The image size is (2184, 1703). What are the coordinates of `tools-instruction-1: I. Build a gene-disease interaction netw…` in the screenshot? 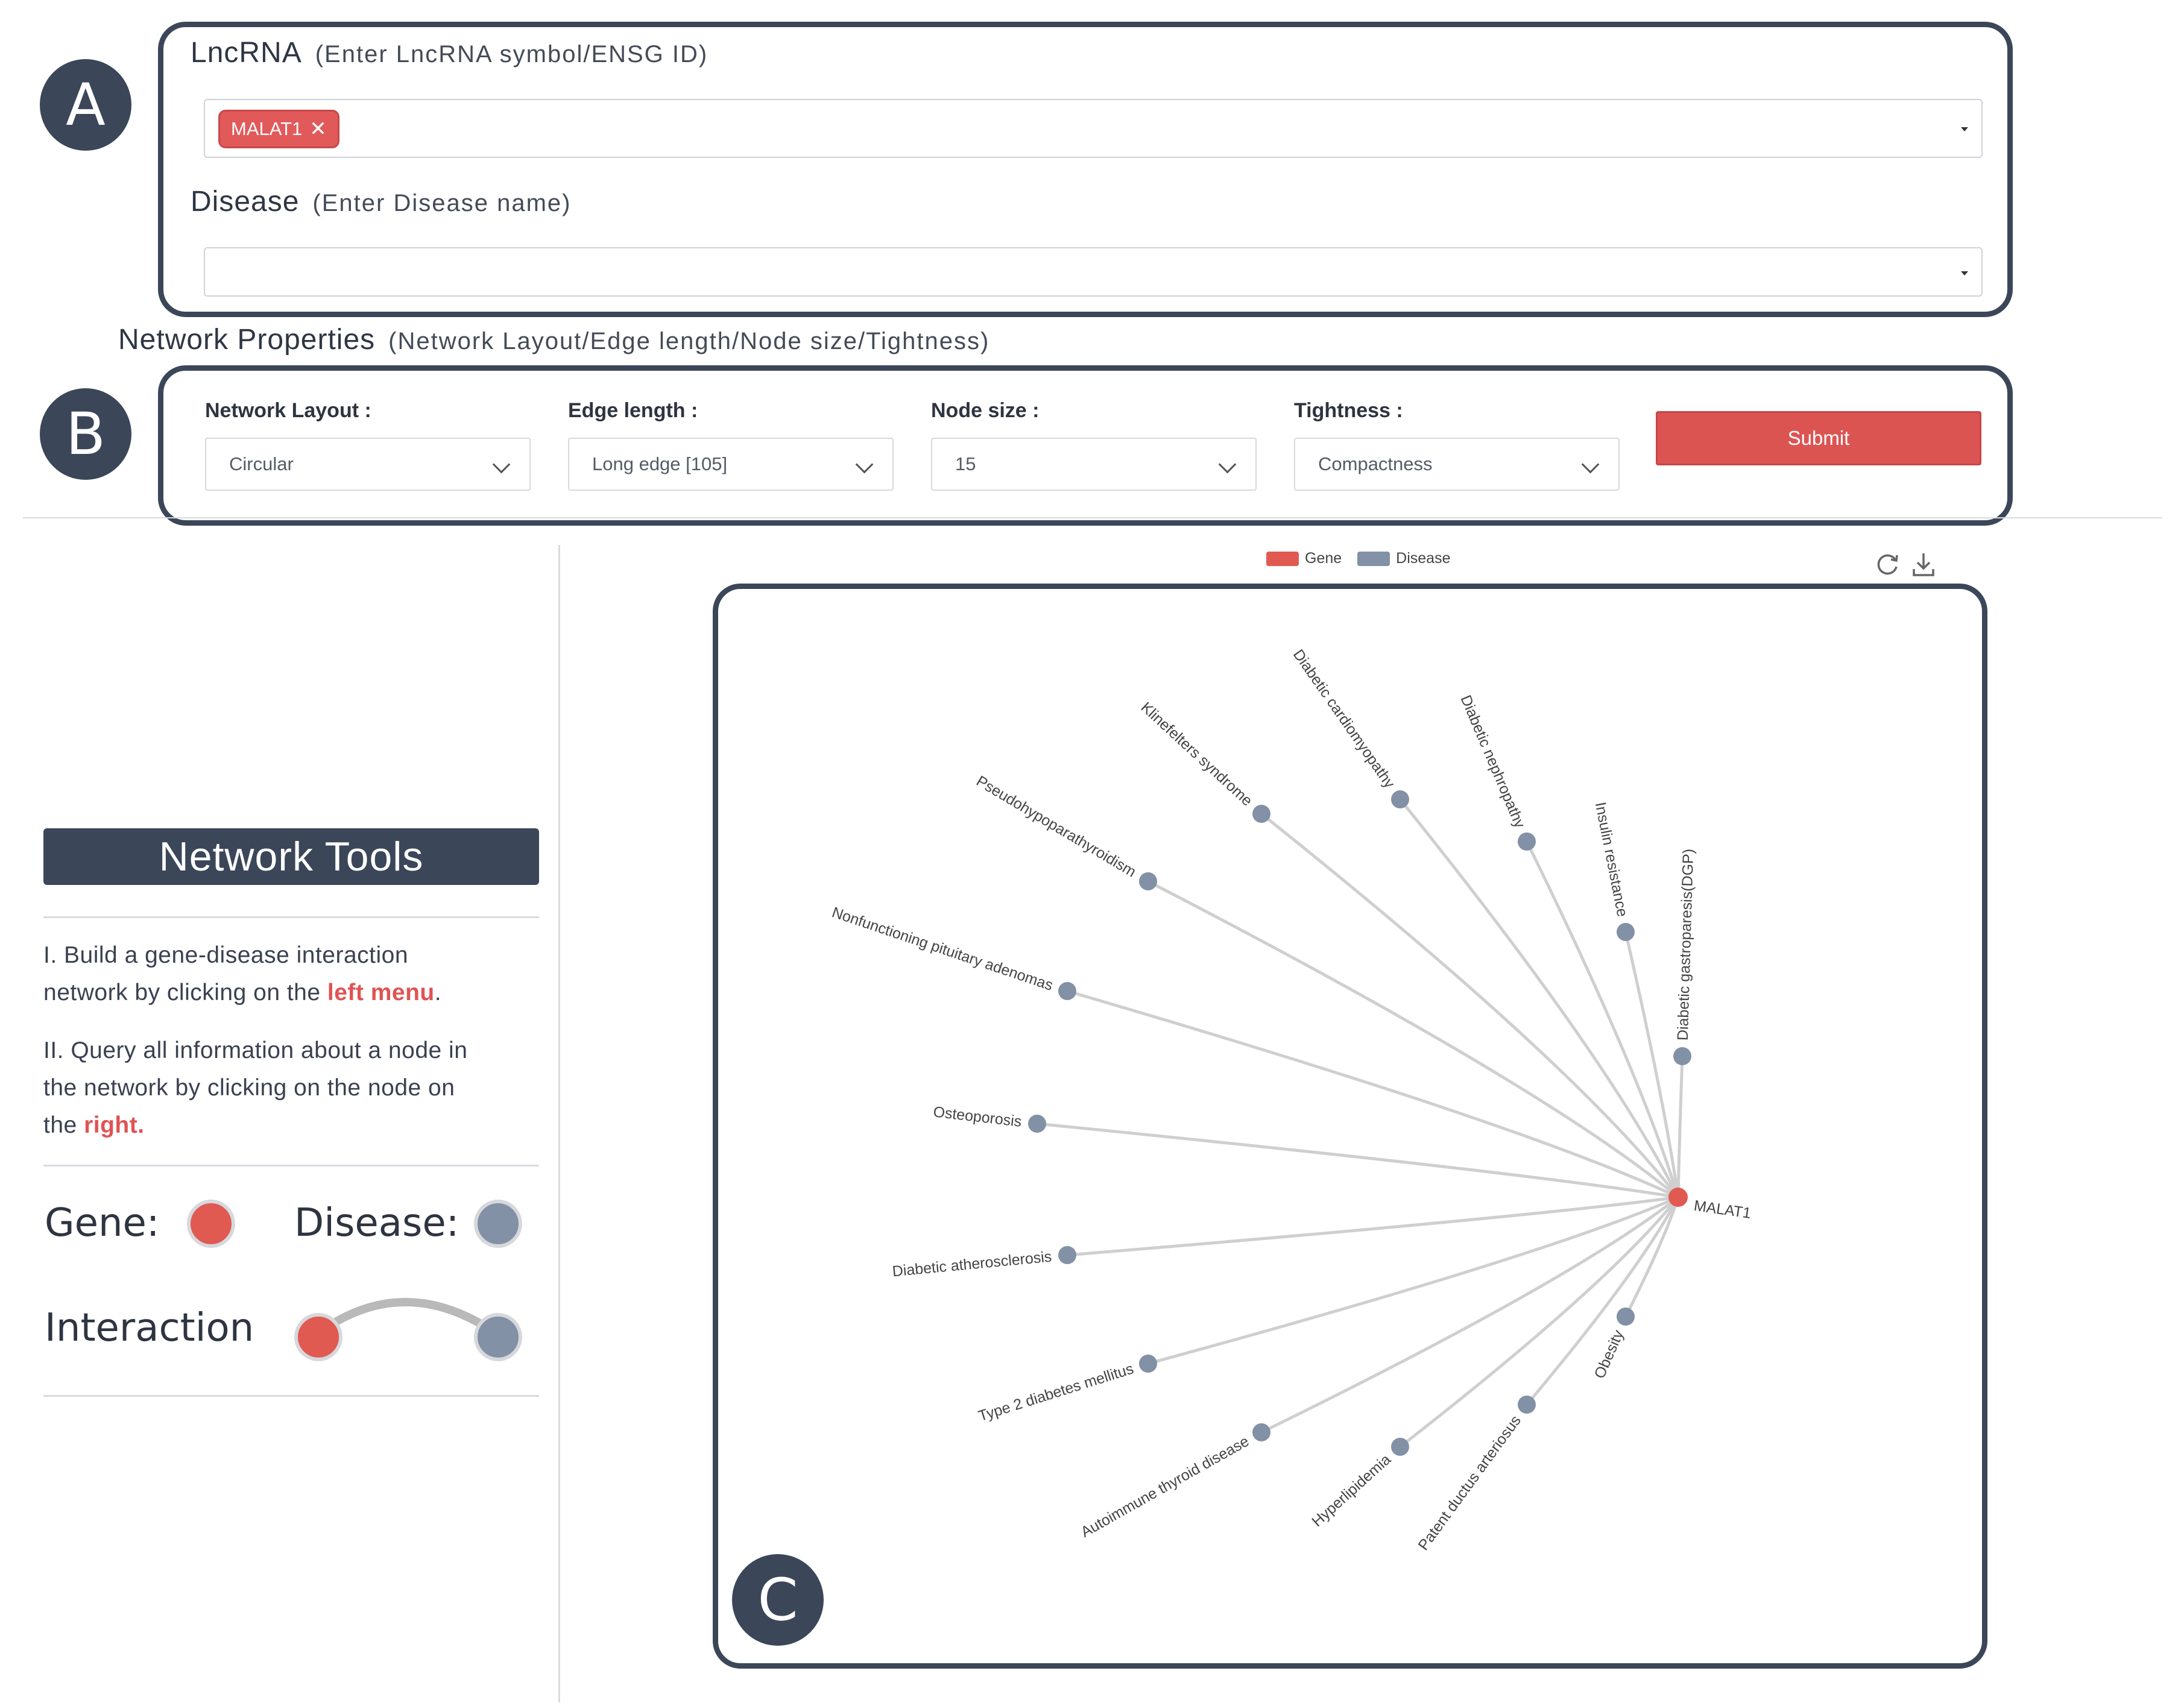 It's located at (299, 974).